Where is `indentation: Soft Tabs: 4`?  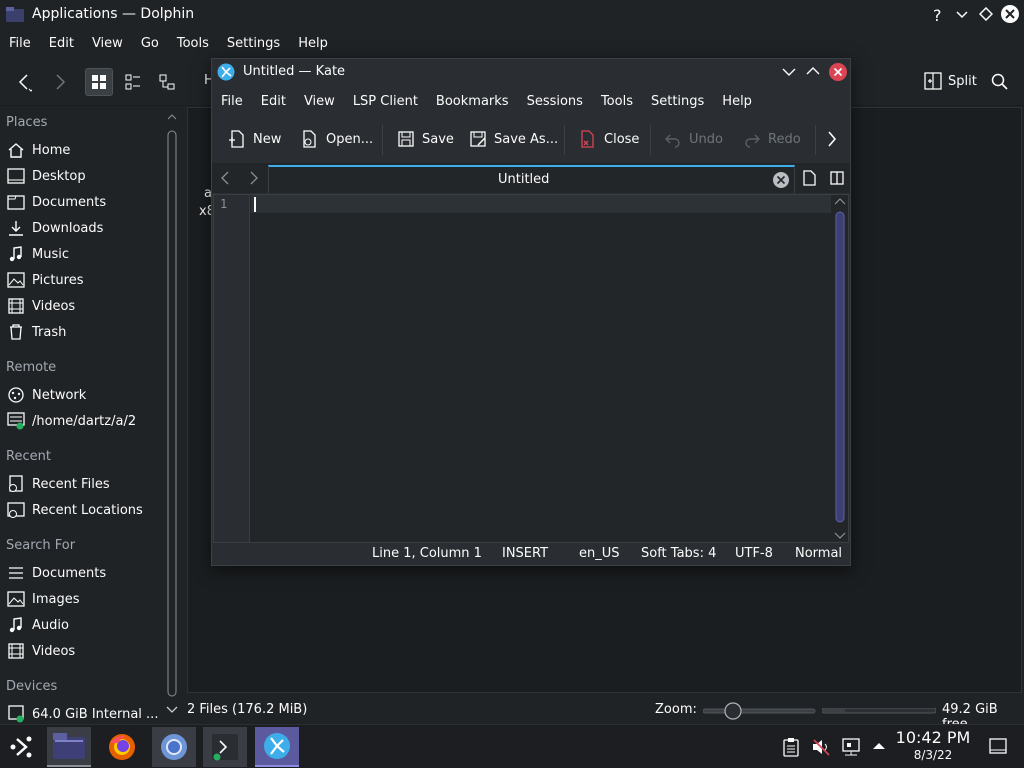
indentation: Soft Tabs: 4 is located at coordinates (678, 553).